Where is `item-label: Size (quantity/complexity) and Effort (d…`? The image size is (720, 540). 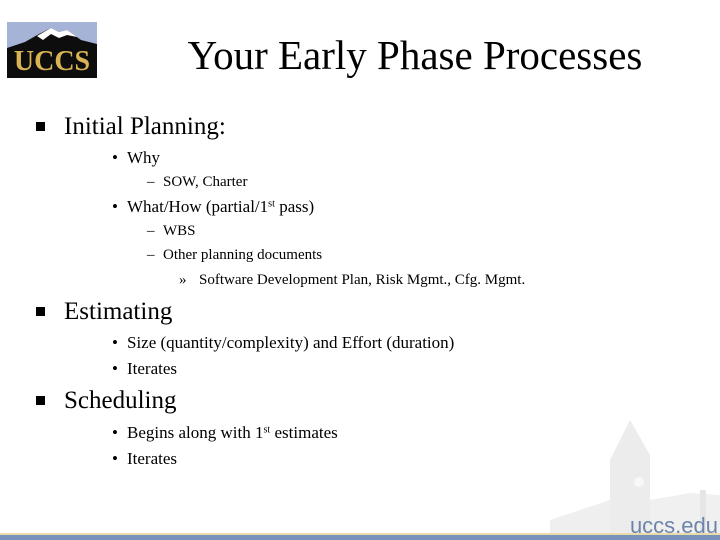 item-label: Size (quantity/complexity) and Effort (d… is located at coordinates (291, 342).